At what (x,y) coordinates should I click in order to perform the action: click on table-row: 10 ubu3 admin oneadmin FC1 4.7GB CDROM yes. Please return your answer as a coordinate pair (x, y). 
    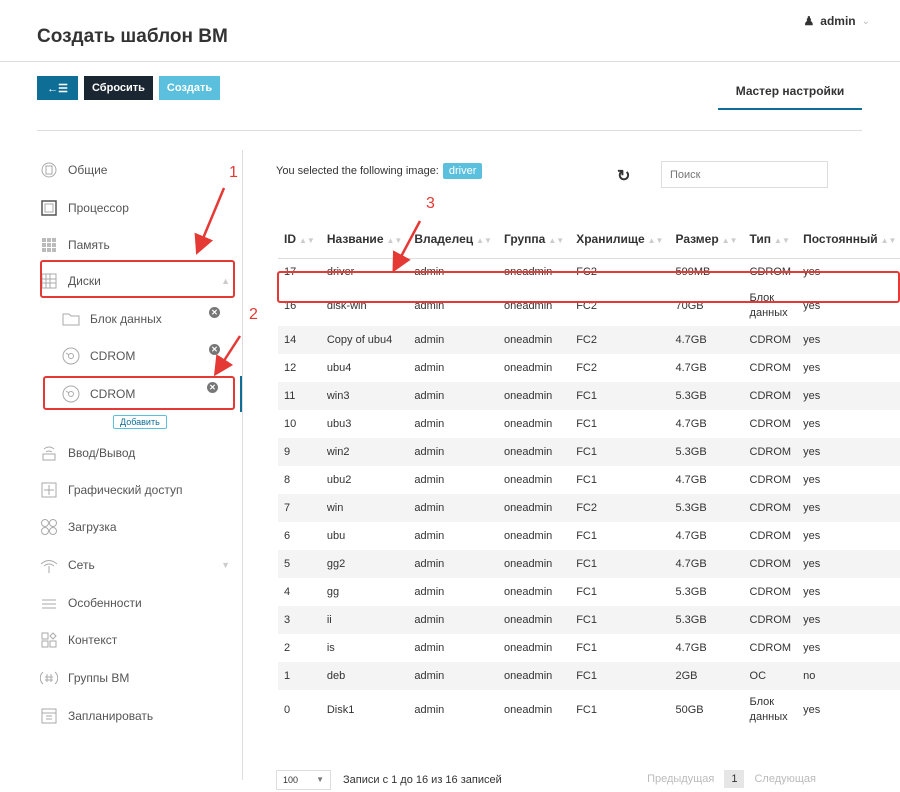
    Looking at the image, I should click on (589, 424).